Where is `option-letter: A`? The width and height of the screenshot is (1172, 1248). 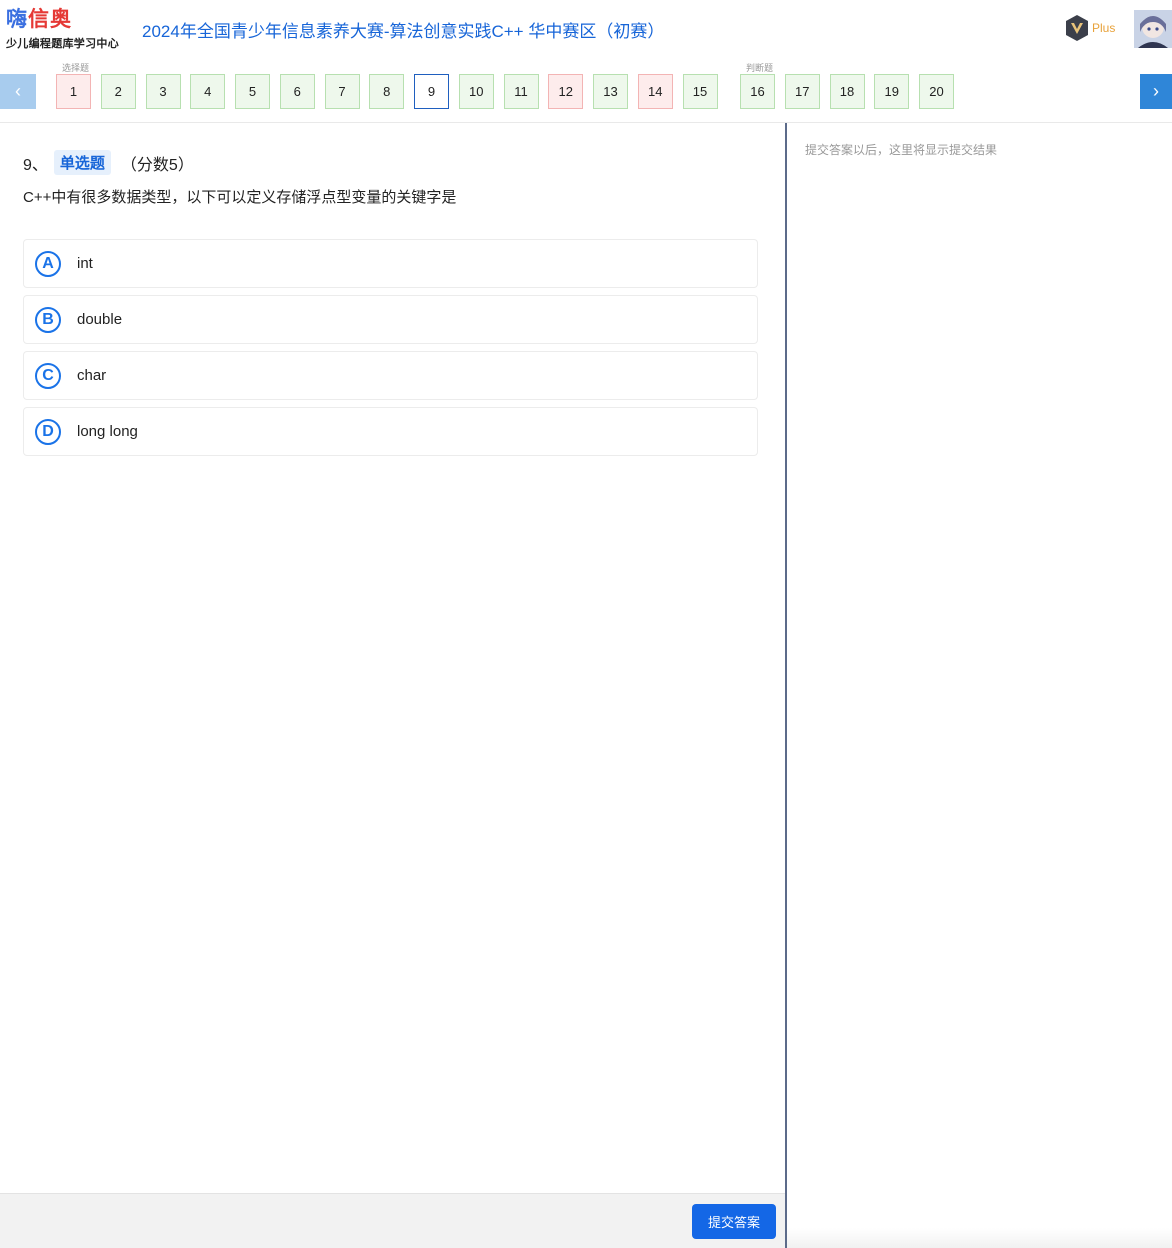
option-letter: A is located at coordinates (48, 263).